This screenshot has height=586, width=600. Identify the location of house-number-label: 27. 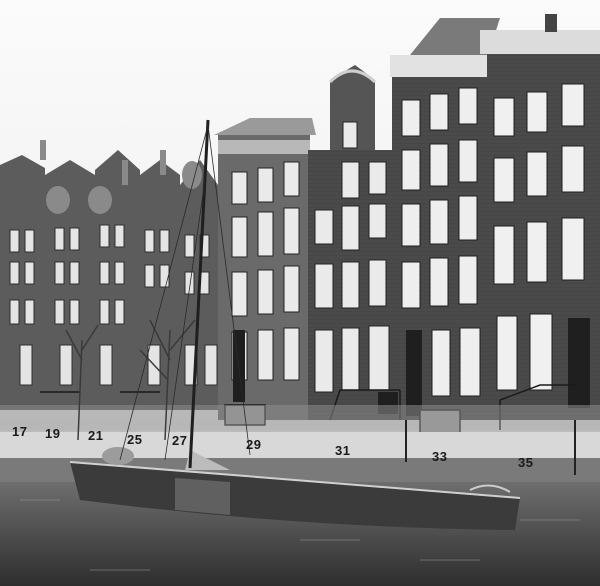
(180, 440).